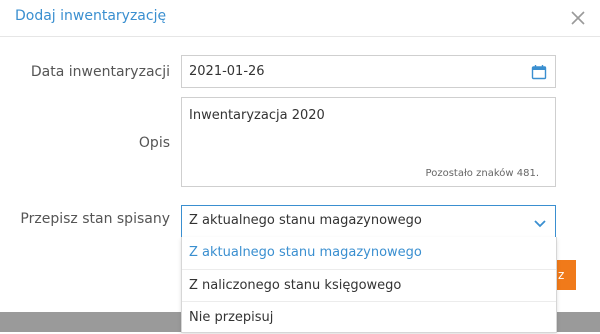 The image size is (600, 334). I want to click on date-label: Data inwentaryzacji, so click(100, 72).